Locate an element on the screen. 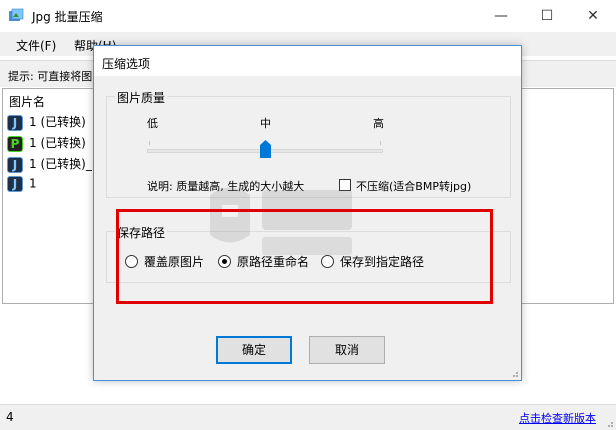 This screenshot has width=616, height=430. radio-selected-dot is located at coordinates (224, 261).